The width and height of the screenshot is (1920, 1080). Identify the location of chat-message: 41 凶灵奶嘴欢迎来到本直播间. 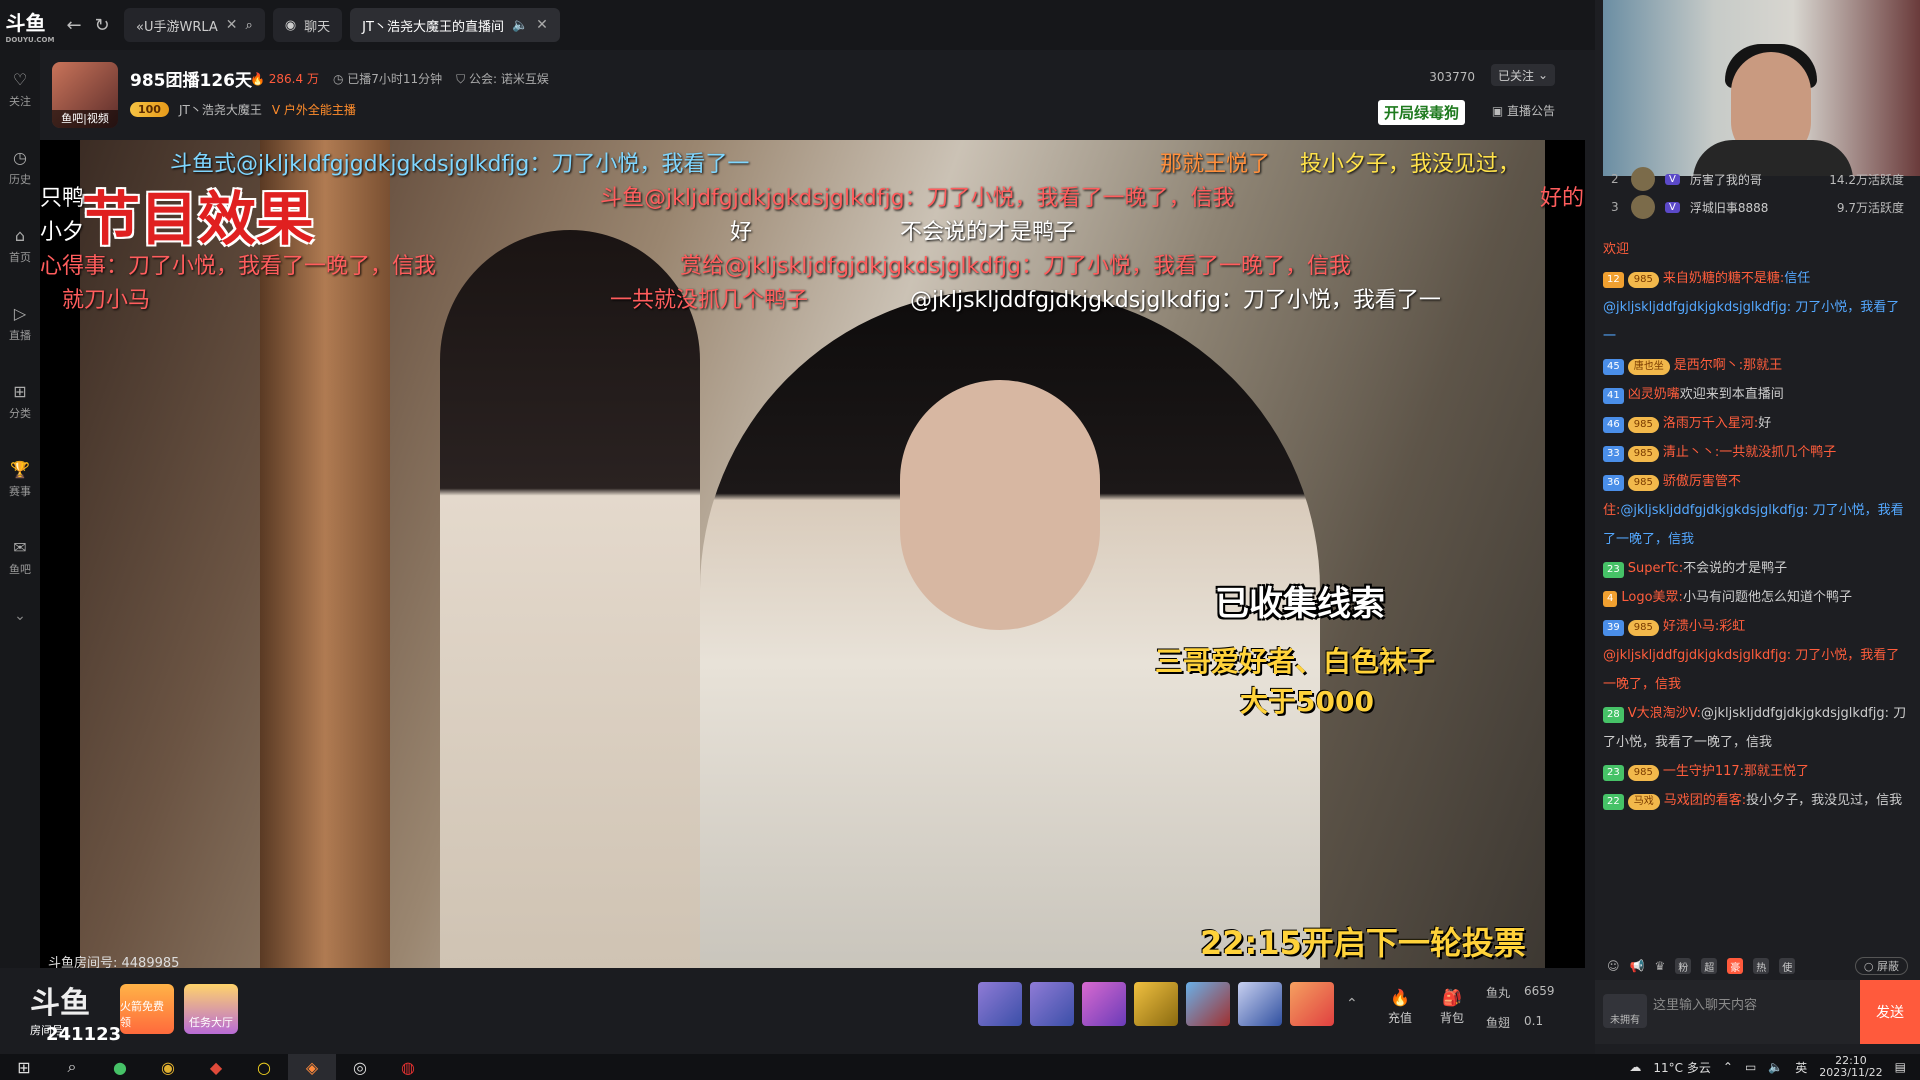
(1755, 394).